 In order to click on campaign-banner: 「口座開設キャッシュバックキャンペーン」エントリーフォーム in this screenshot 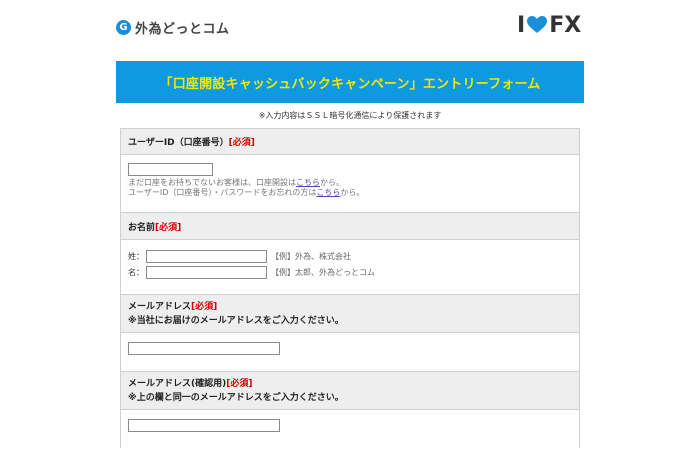, I will do `click(350, 82)`.